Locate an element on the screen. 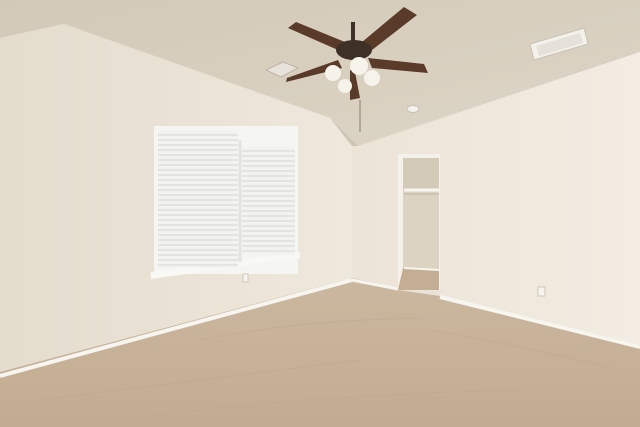 The width and height of the screenshot is (640, 427). window-with-blinds is located at coordinates (225, 202).